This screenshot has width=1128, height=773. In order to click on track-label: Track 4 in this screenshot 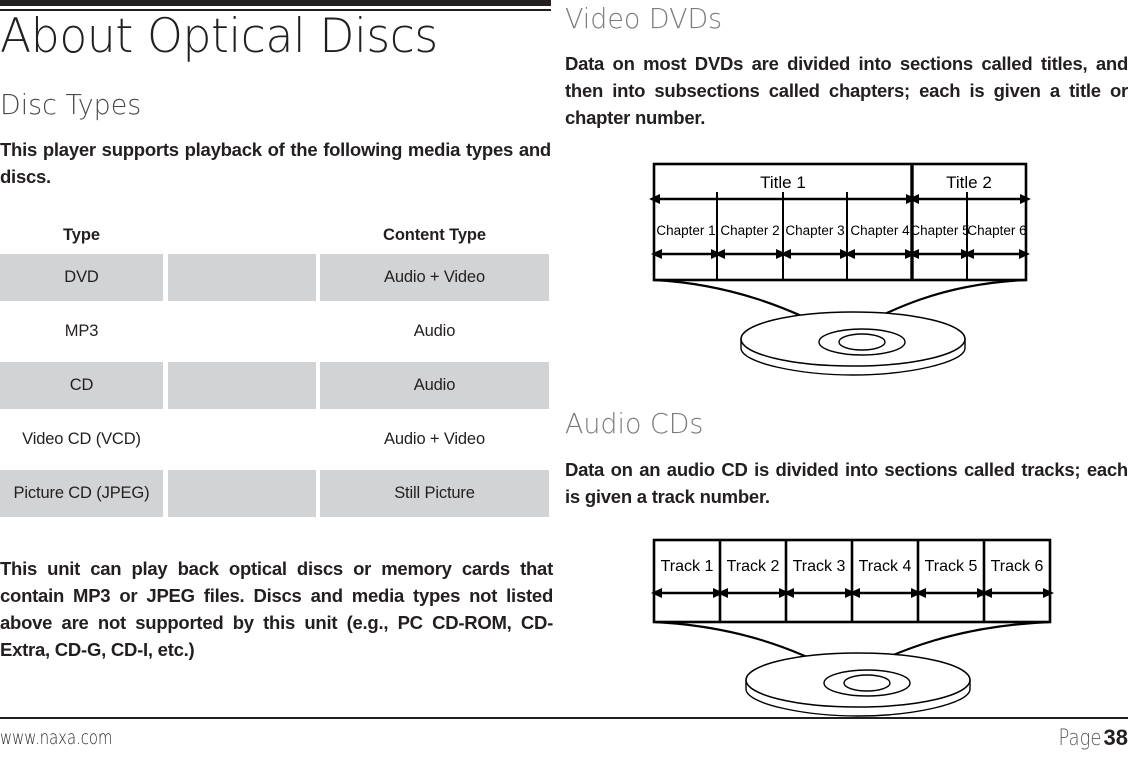, I will do `click(885, 566)`.